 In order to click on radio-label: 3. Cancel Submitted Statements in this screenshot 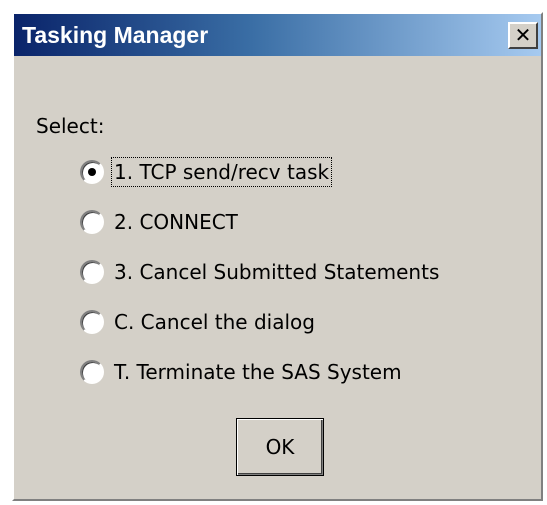, I will do `click(276, 272)`.